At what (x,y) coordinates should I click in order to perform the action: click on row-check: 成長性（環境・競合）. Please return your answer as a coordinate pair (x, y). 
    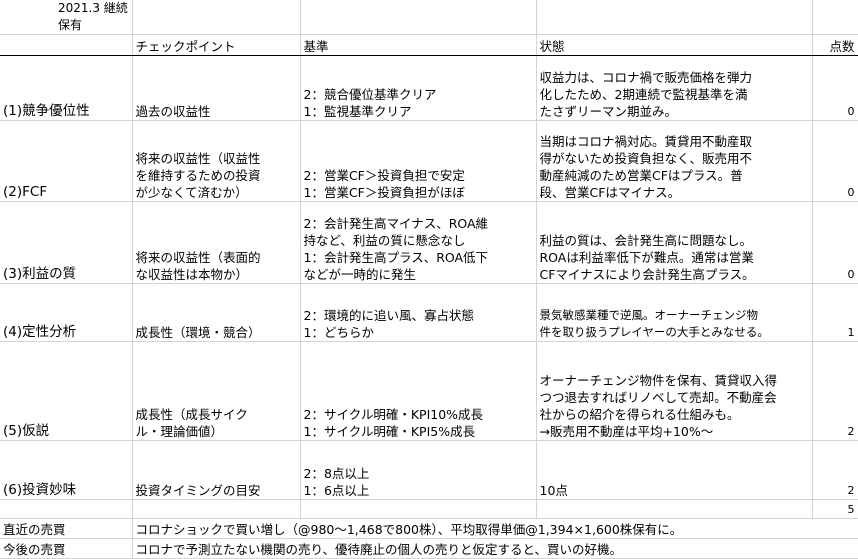
    Looking at the image, I should click on (216, 312).